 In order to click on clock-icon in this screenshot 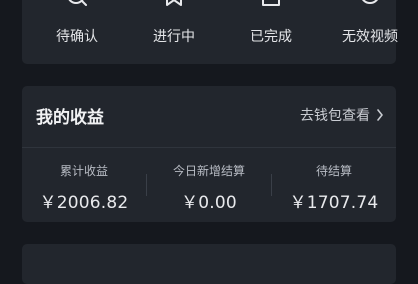, I will do `click(370, 4)`.